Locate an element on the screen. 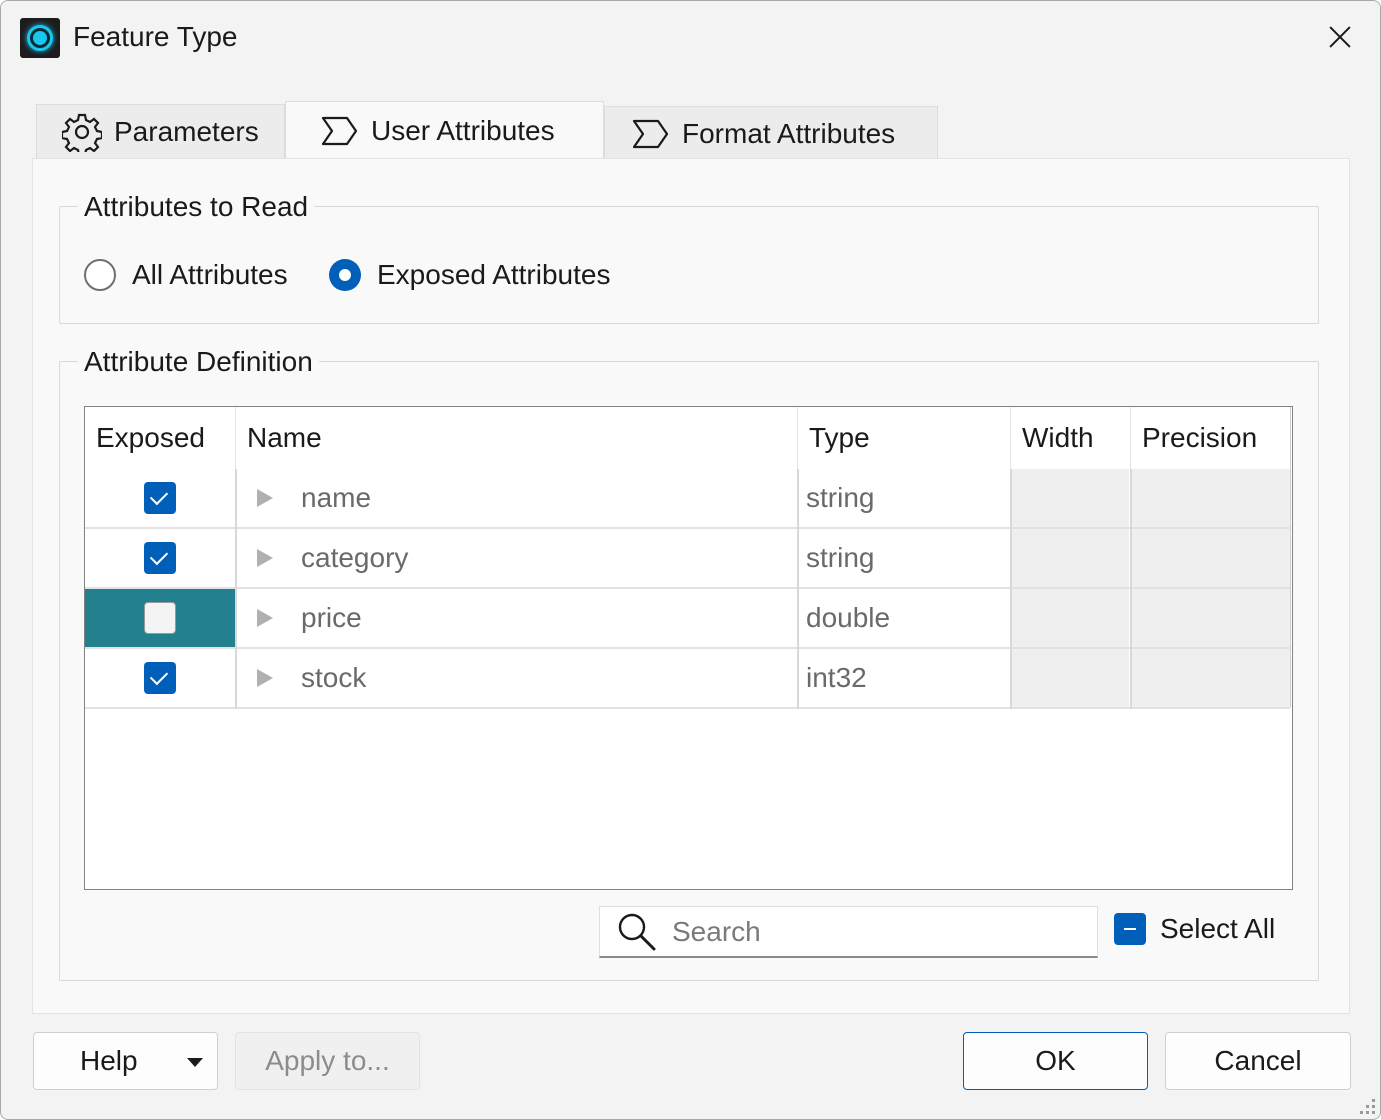  search-field is located at coordinates (848, 932).